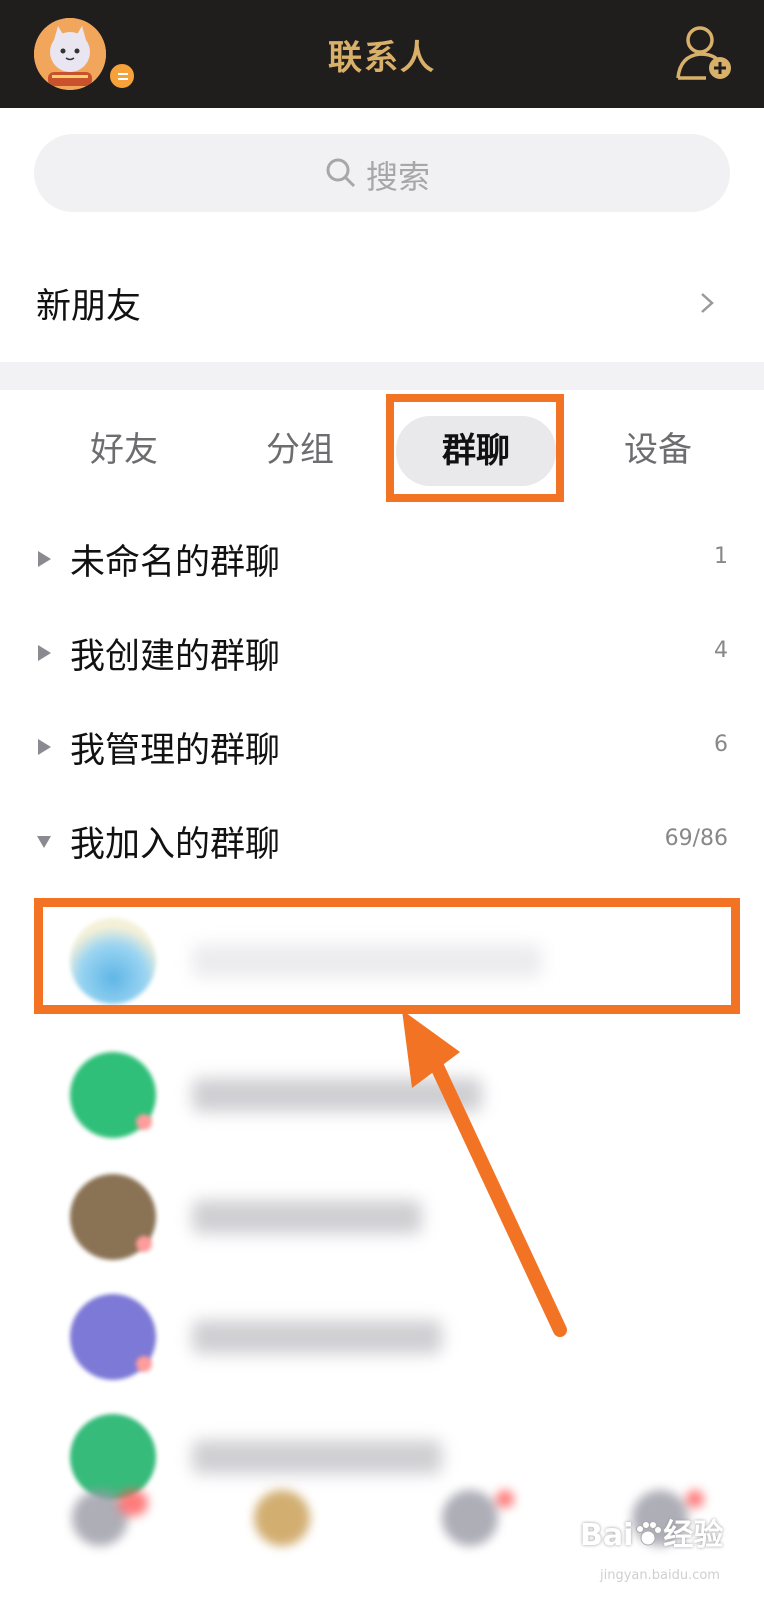  I want to click on search-input: 搜索, so click(382, 173).